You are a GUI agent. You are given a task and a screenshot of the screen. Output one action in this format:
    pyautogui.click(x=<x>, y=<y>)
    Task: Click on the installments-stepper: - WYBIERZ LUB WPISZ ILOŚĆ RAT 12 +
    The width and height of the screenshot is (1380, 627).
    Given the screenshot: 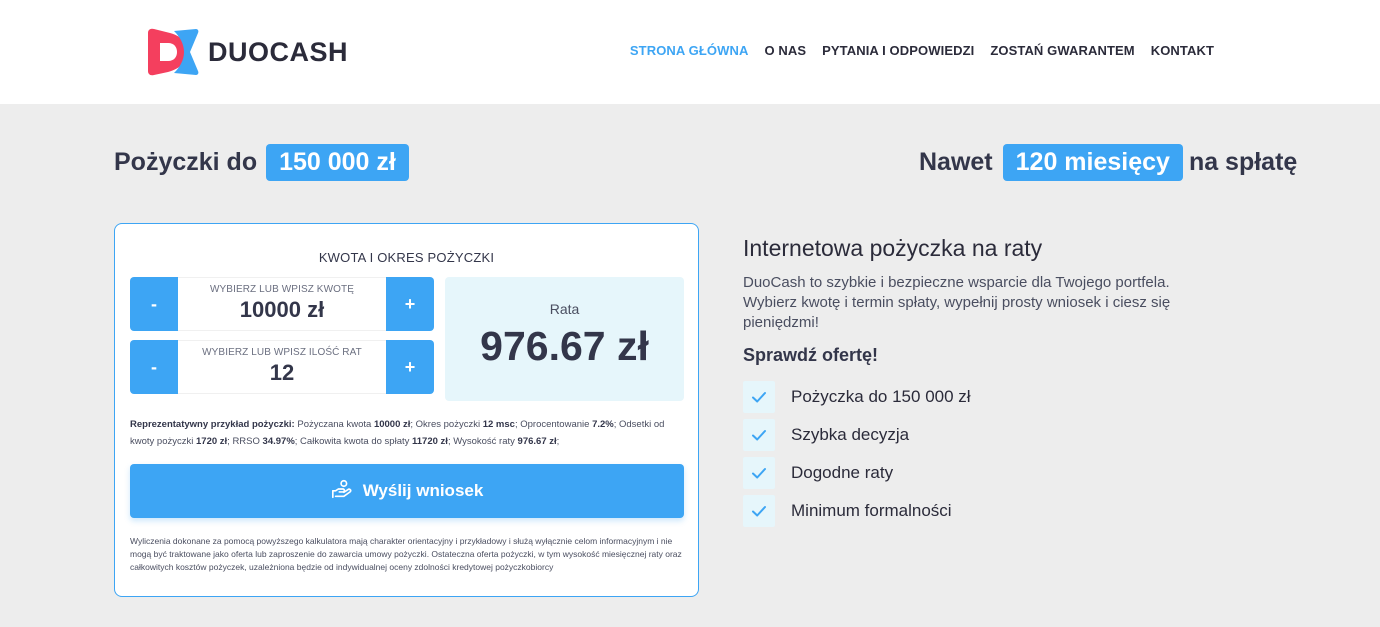 What is the action you would take?
    pyautogui.click(x=282, y=367)
    